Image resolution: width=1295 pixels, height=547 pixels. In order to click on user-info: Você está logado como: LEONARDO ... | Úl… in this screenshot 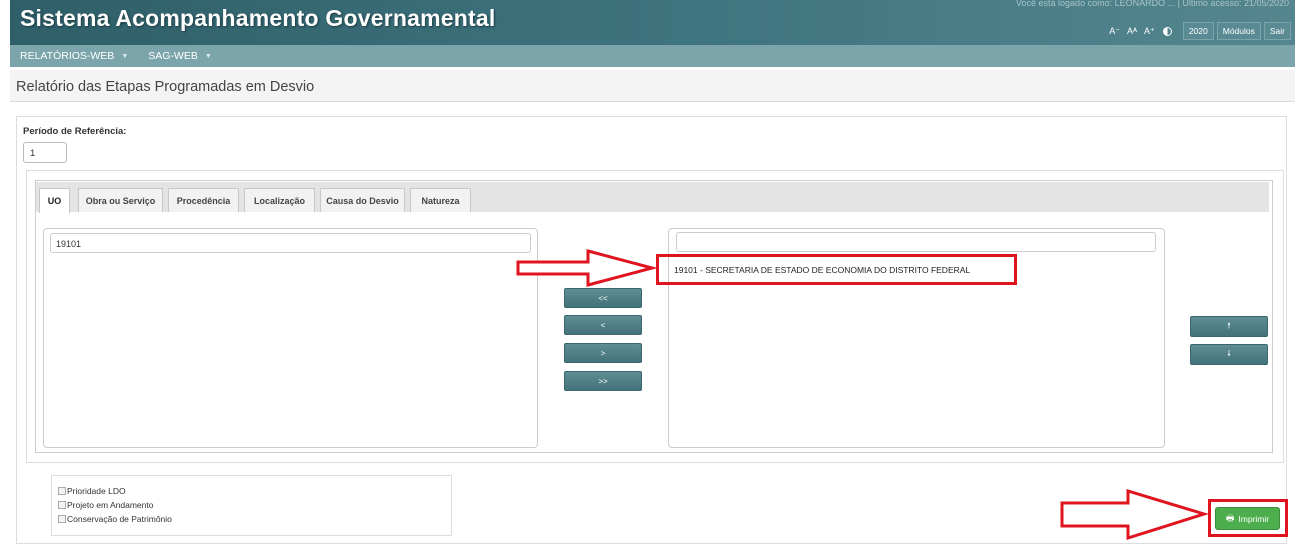, I will do `click(1152, 4)`.